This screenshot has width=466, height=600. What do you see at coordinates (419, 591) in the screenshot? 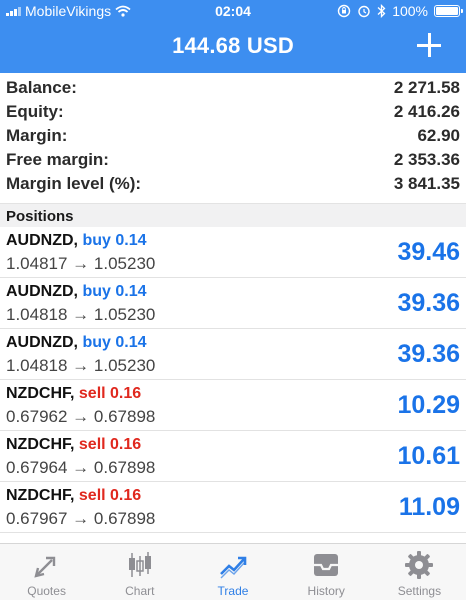
I see `tab-label: Settings` at bounding box center [419, 591].